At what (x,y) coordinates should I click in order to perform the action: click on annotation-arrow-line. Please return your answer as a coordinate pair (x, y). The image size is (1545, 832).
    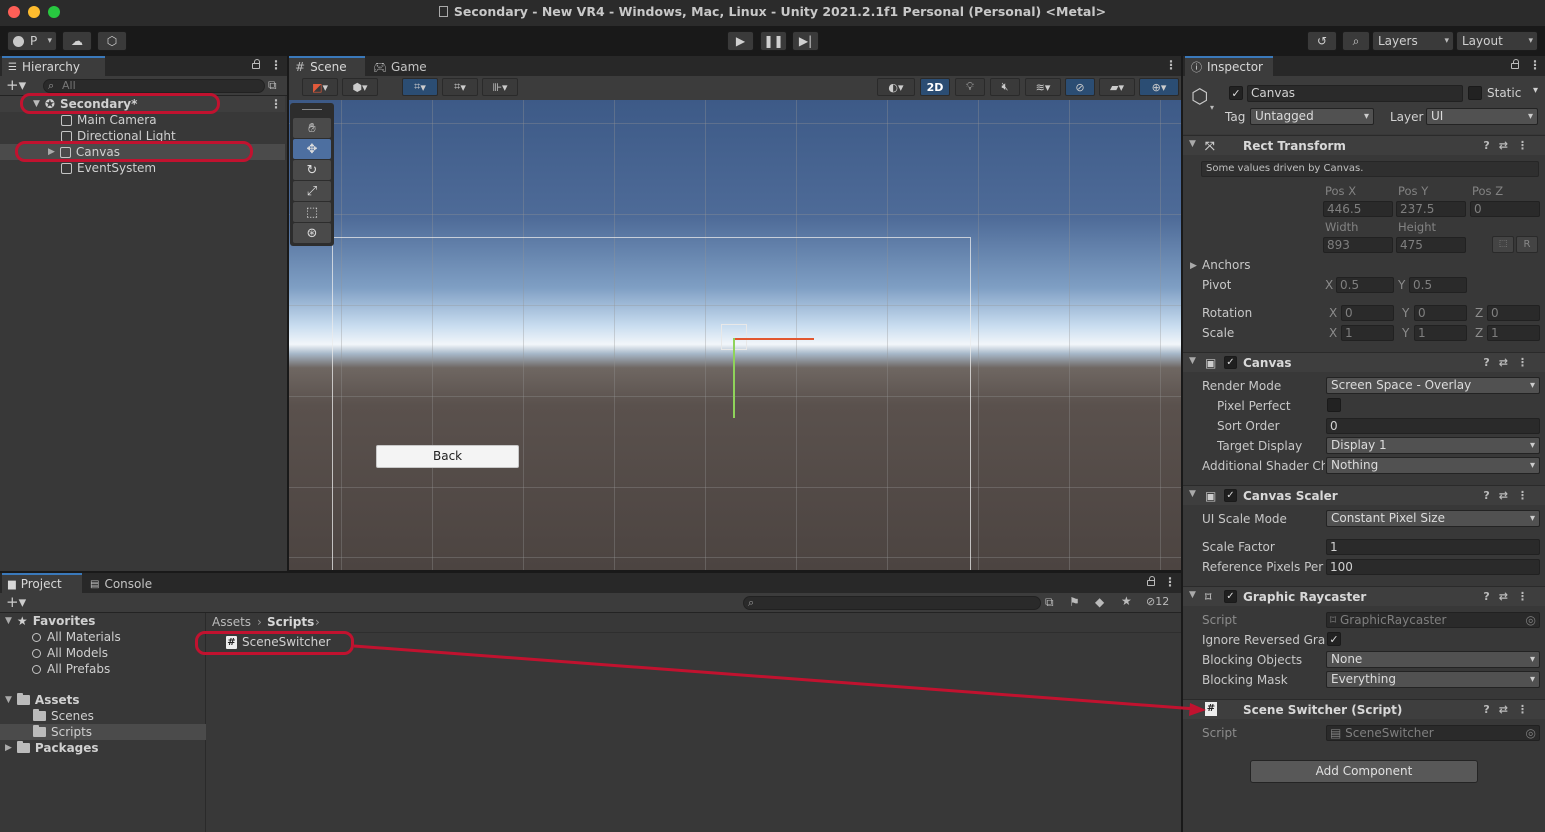
    Looking at the image, I should click on (775, 677).